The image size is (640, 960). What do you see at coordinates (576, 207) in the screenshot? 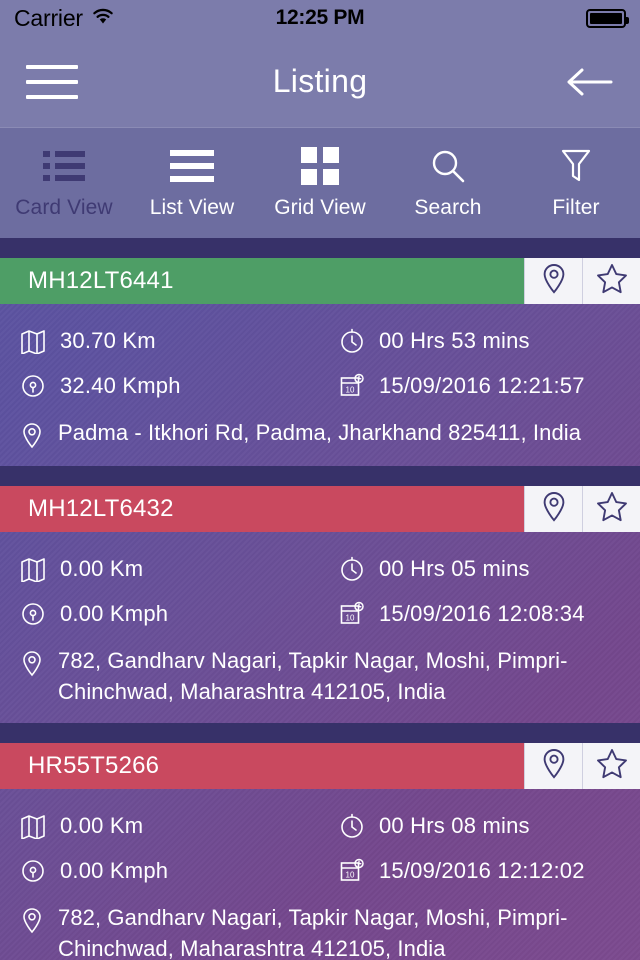
I see `toolbar-label-filter: Filter` at bounding box center [576, 207].